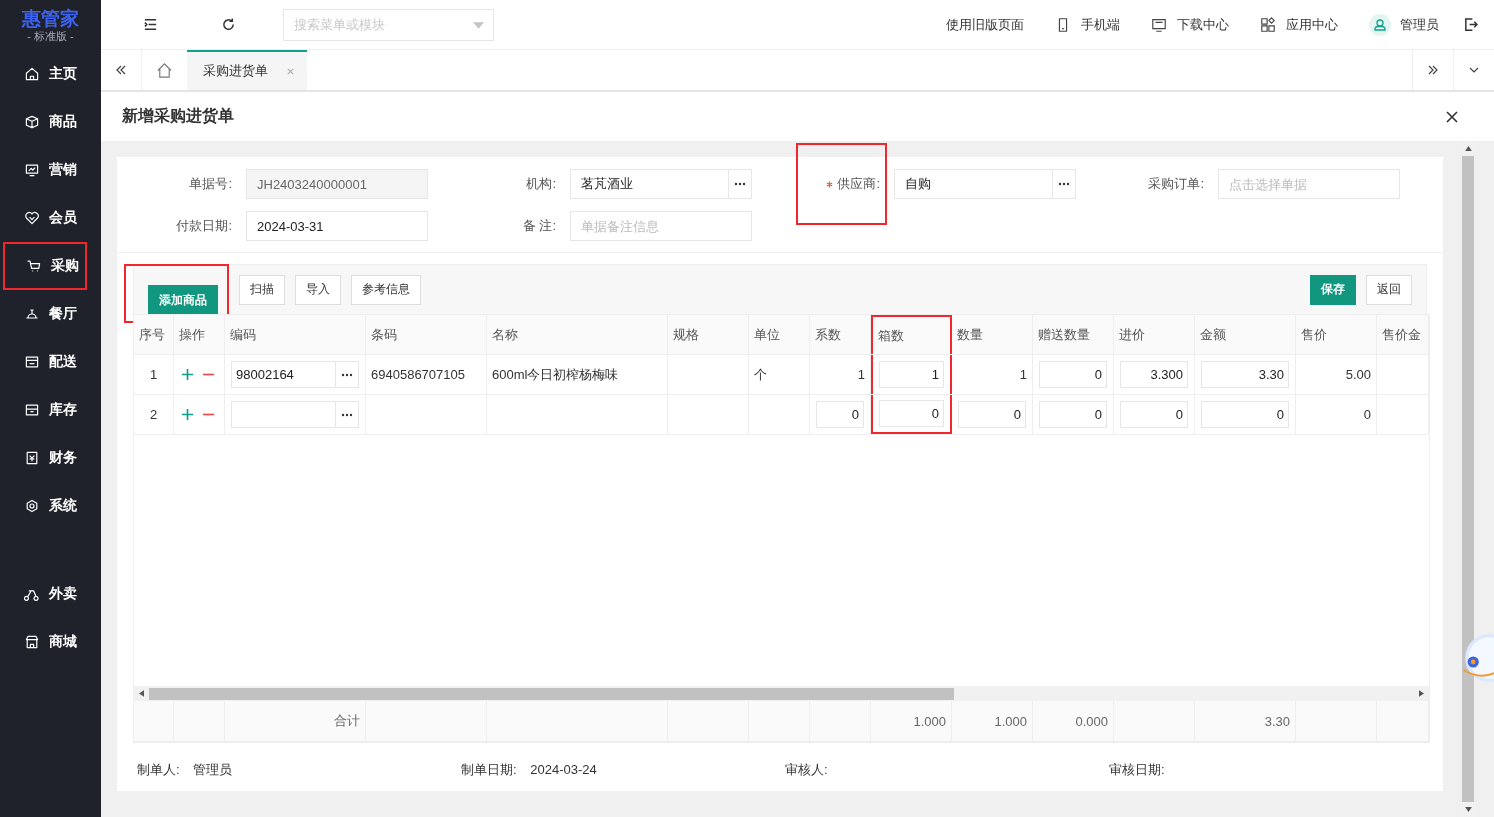  Describe the element at coordinates (973, 184) in the screenshot. I see `input-field: 自购` at that location.